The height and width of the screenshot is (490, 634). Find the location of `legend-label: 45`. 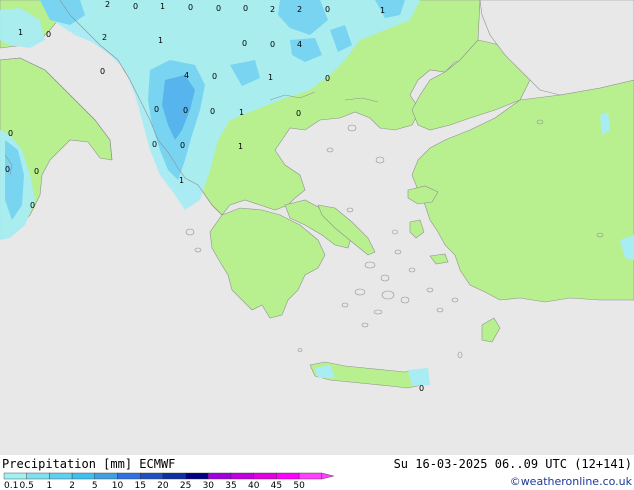

legend-label: 45 is located at coordinates (276, 485).